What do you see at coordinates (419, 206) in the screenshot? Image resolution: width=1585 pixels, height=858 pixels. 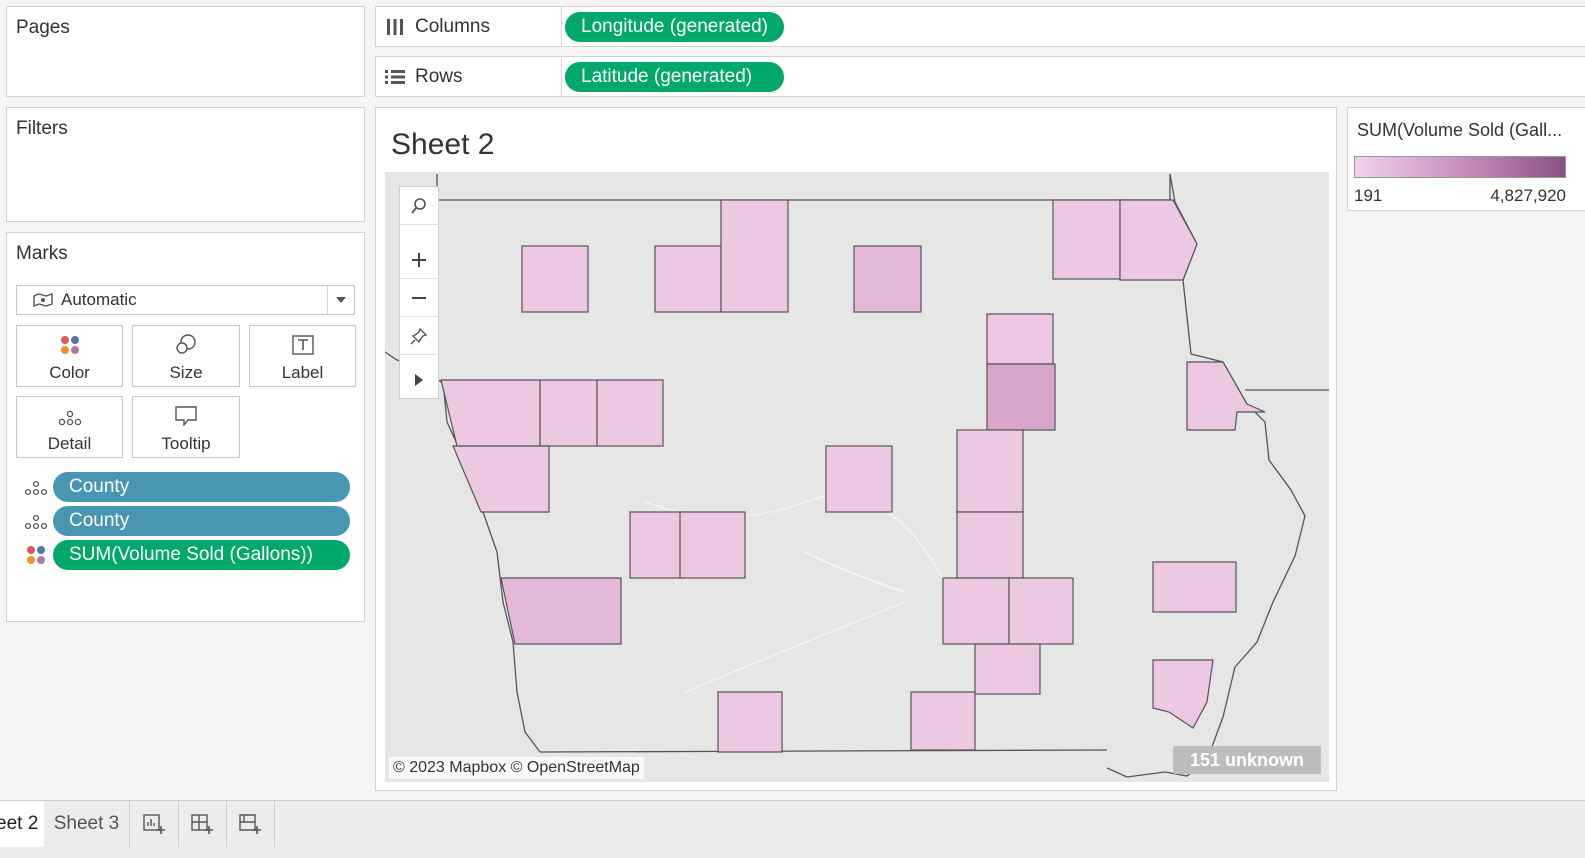 I see `search-icon` at bounding box center [419, 206].